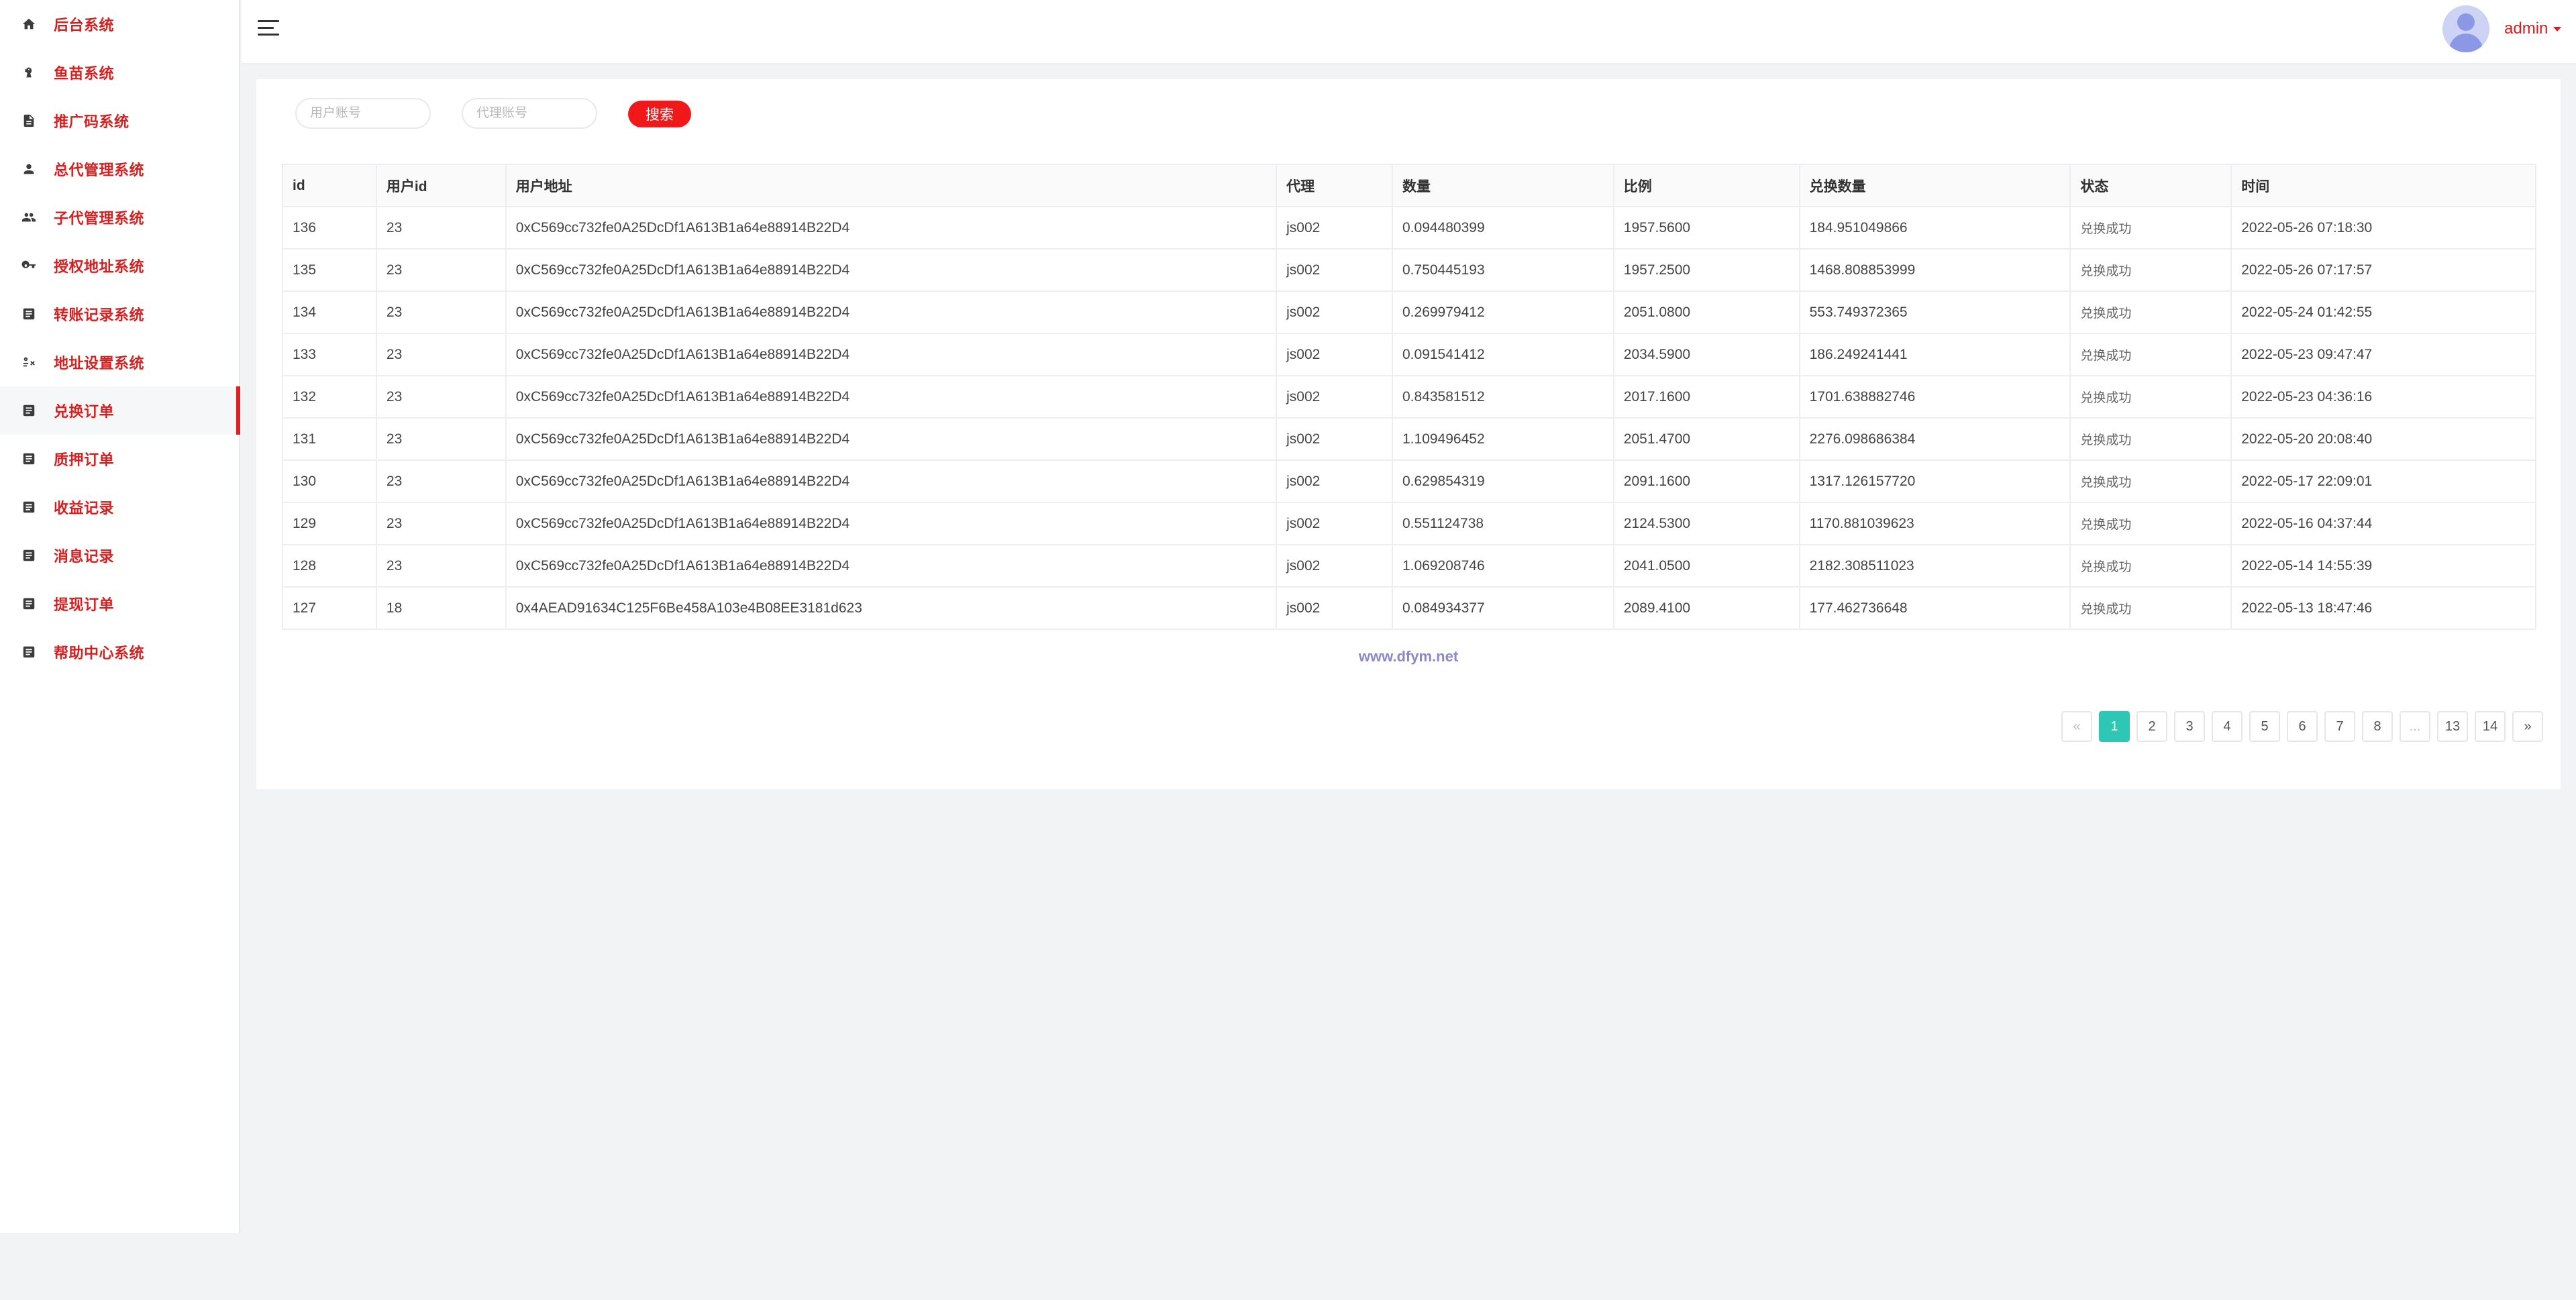 This screenshot has width=2576, height=1300. I want to click on table-cell: 1701.638882746, so click(1934, 397).